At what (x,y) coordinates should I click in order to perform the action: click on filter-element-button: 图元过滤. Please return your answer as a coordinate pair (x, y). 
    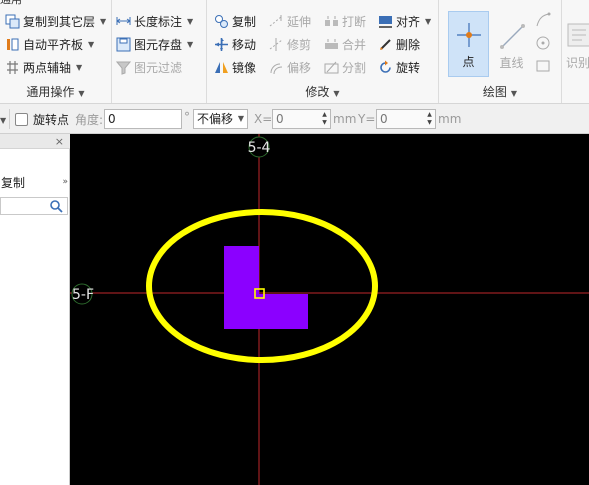
    Looking at the image, I should click on (149, 67).